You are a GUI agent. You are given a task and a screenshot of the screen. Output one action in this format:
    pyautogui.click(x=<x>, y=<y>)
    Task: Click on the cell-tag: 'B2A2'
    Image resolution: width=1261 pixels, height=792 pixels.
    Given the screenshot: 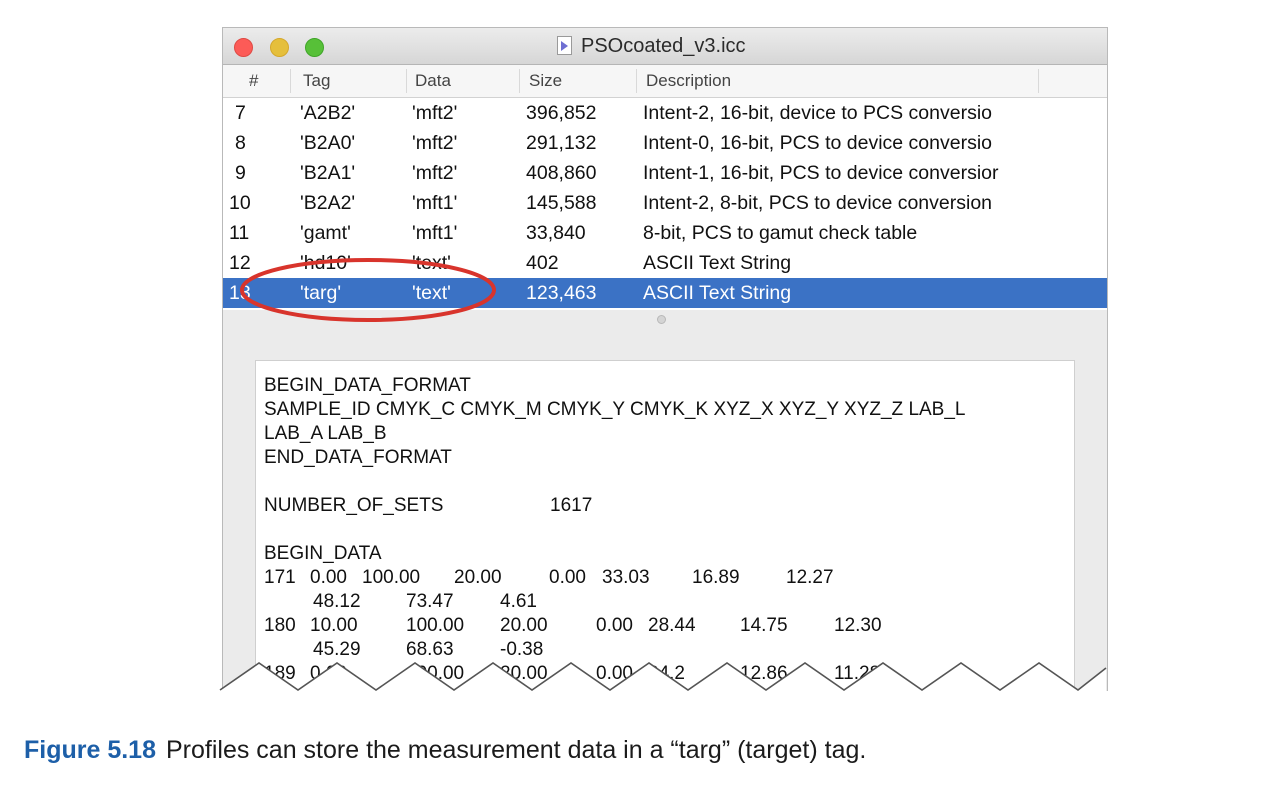 What is the action you would take?
    pyautogui.click(x=328, y=203)
    